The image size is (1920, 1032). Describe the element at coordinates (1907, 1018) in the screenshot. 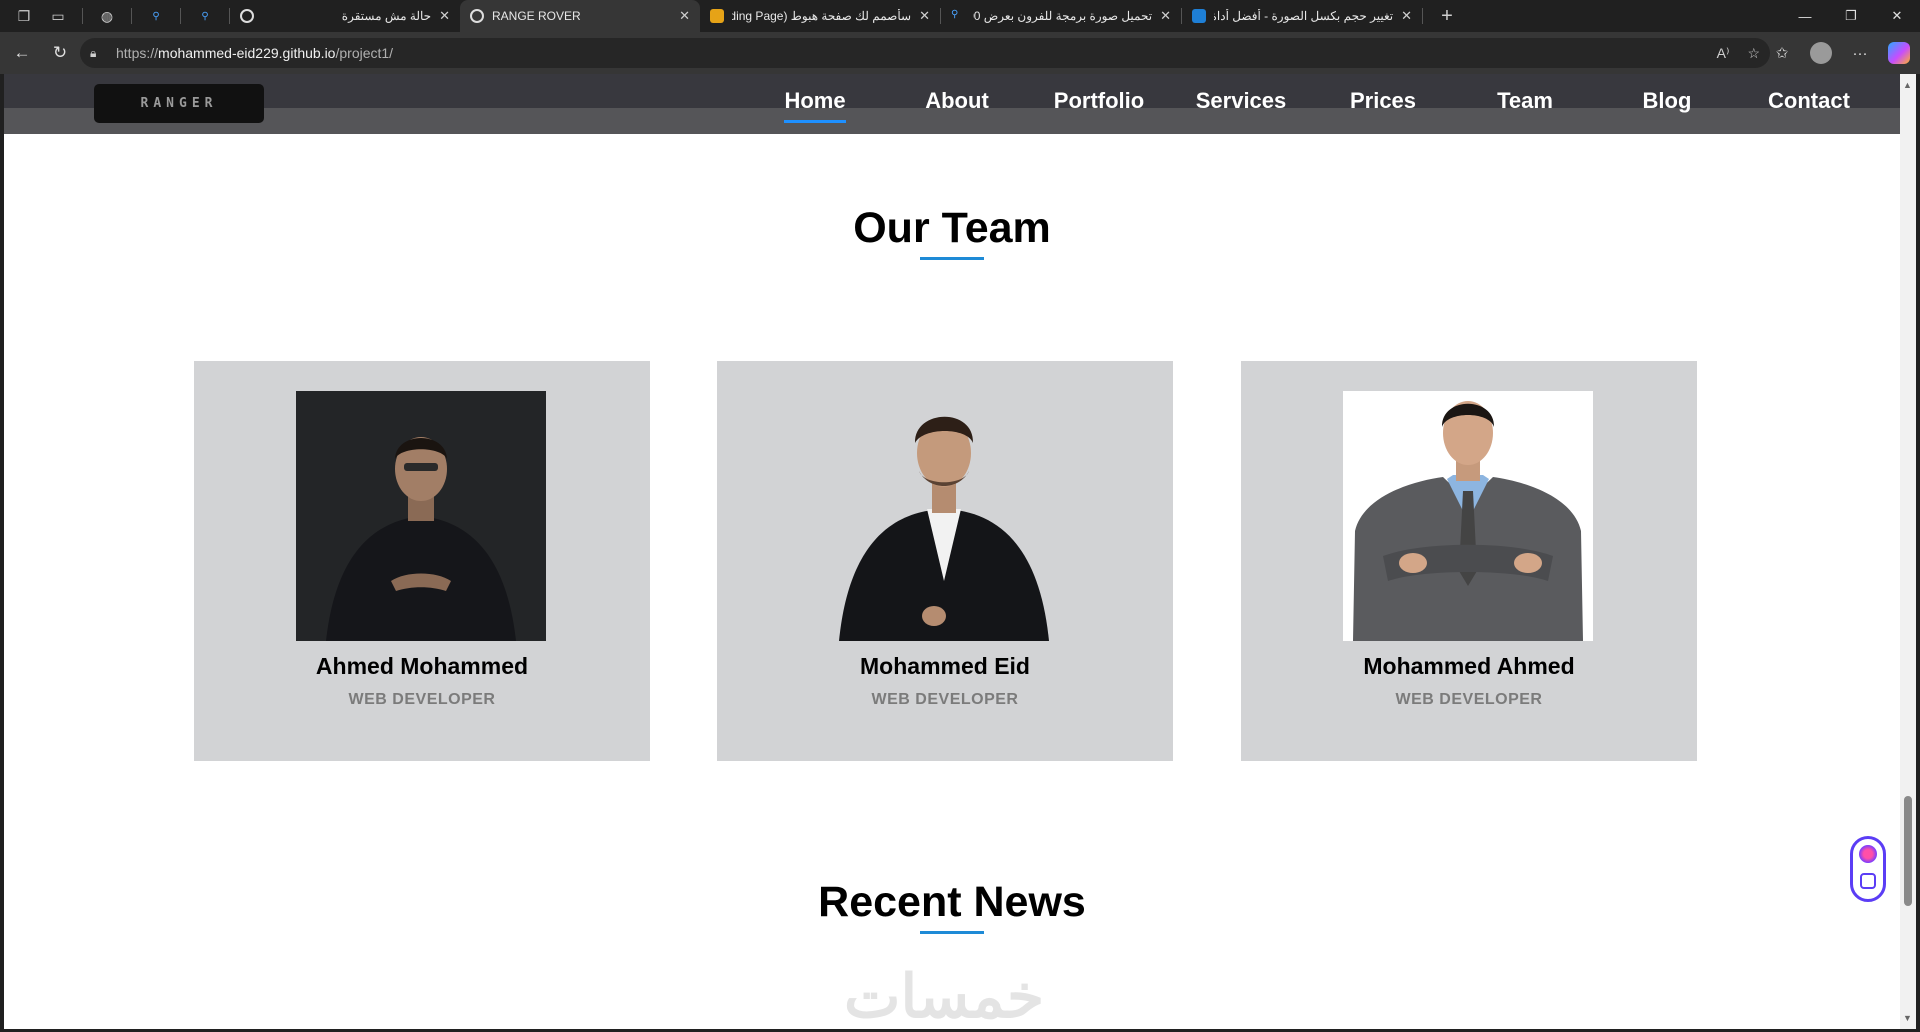

I see `scroll-down-icon: ▼` at that location.